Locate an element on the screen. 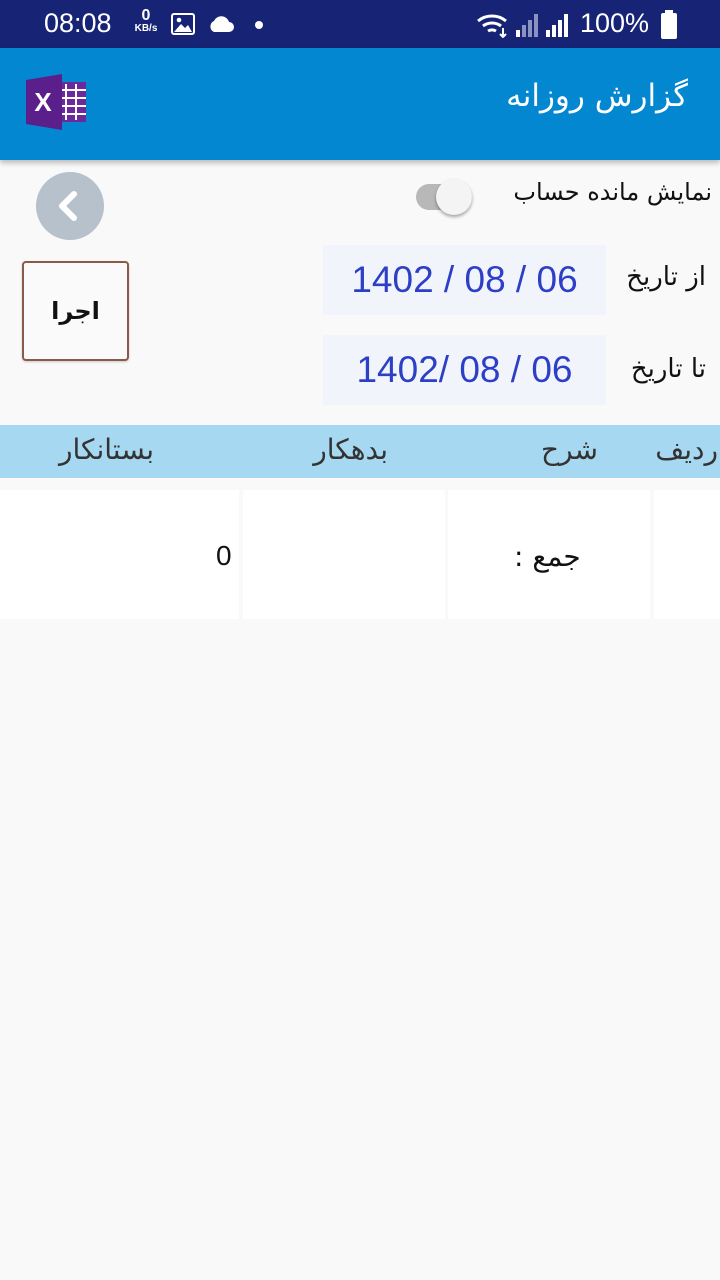 This screenshot has height=1280, width=720. total-label: جمع : is located at coordinates (547, 556).